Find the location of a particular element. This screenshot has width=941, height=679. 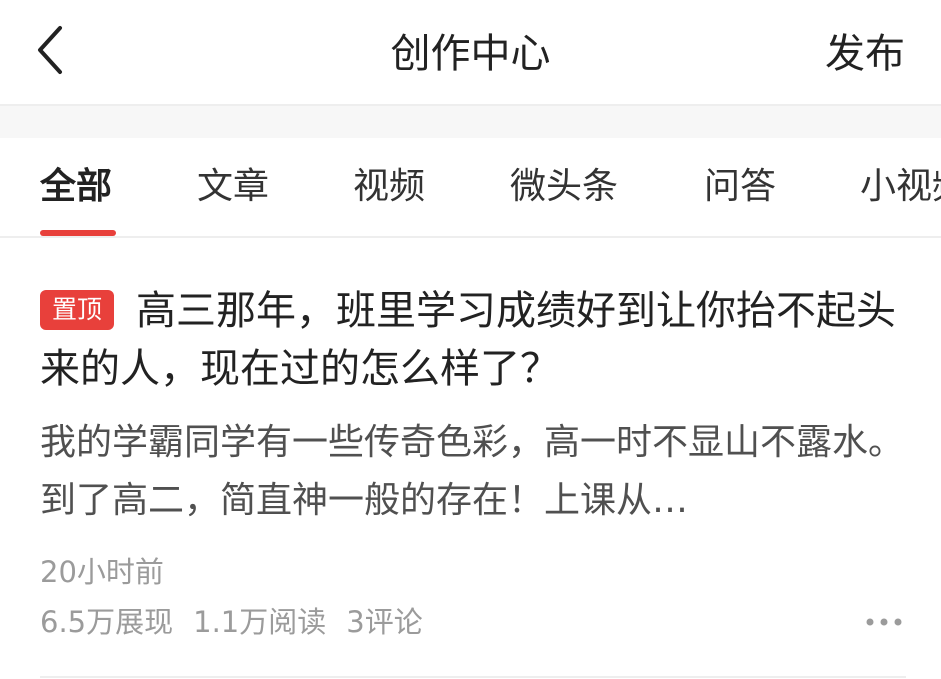

comments-count: 3评论 is located at coordinates (384, 622).